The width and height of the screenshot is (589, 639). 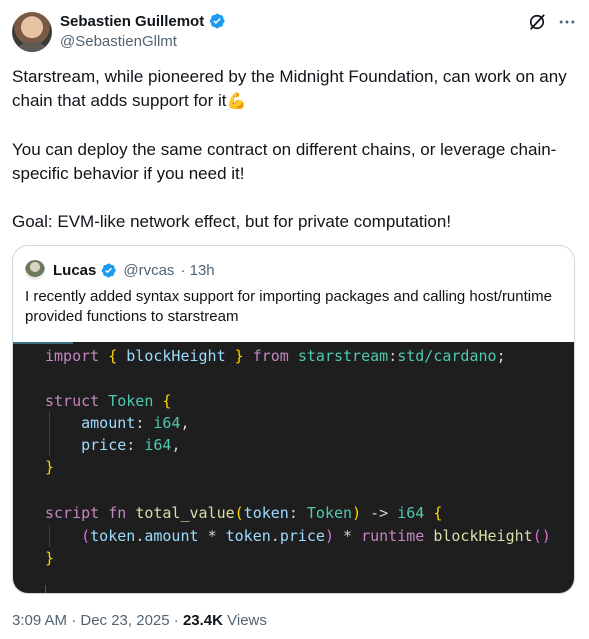 I want to click on views-label: Views, so click(x=244, y=620).